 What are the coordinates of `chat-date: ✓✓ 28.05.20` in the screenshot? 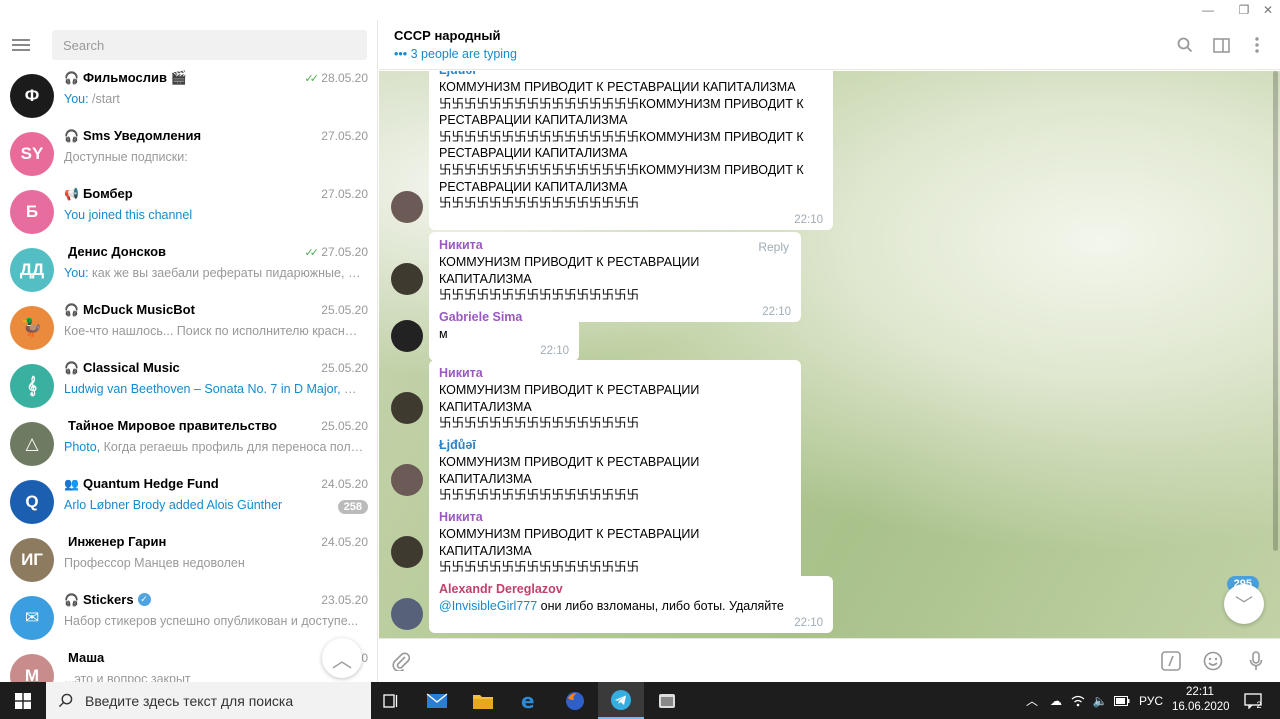 It's located at (336, 78).